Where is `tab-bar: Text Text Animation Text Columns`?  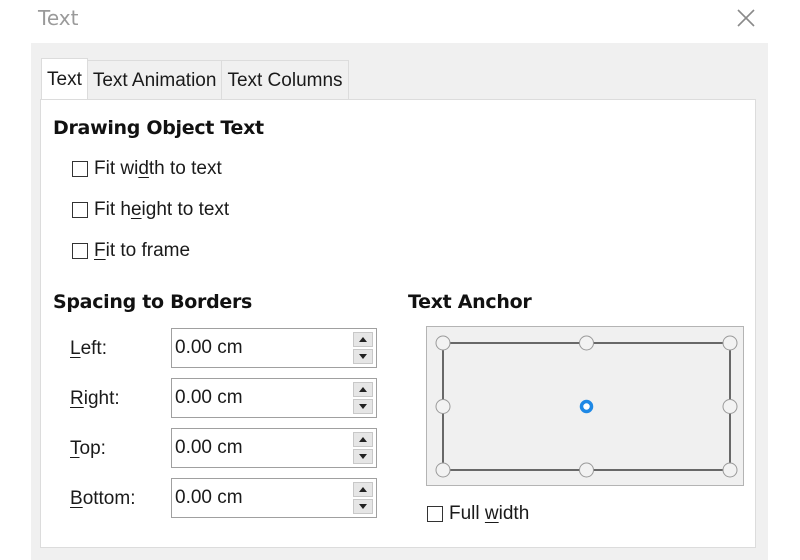 tab-bar: Text Text Animation Text Columns is located at coordinates (195, 79).